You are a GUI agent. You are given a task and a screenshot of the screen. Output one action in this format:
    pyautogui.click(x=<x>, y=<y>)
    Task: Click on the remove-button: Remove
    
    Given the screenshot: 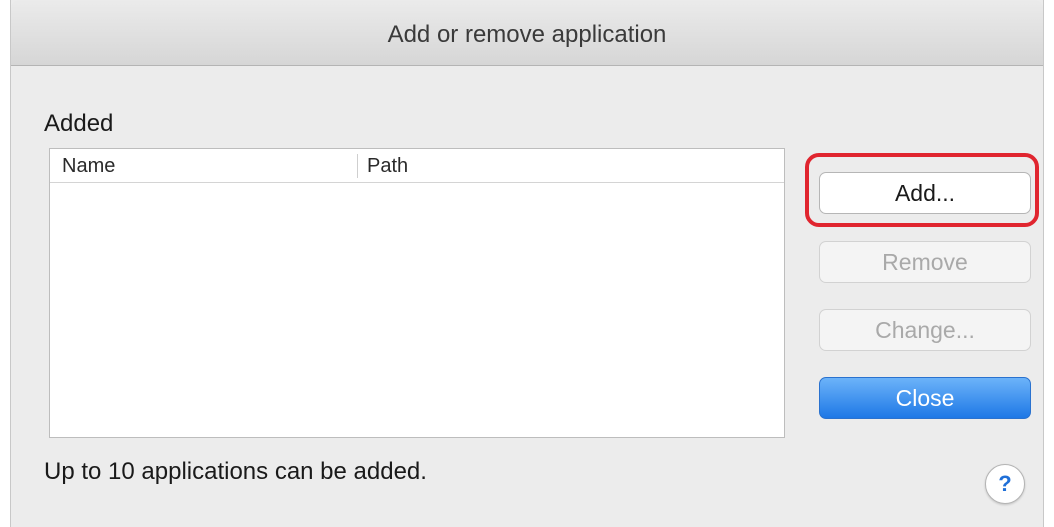 What is the action you would take?
    pyautogui.click(x=925, y=262)
    